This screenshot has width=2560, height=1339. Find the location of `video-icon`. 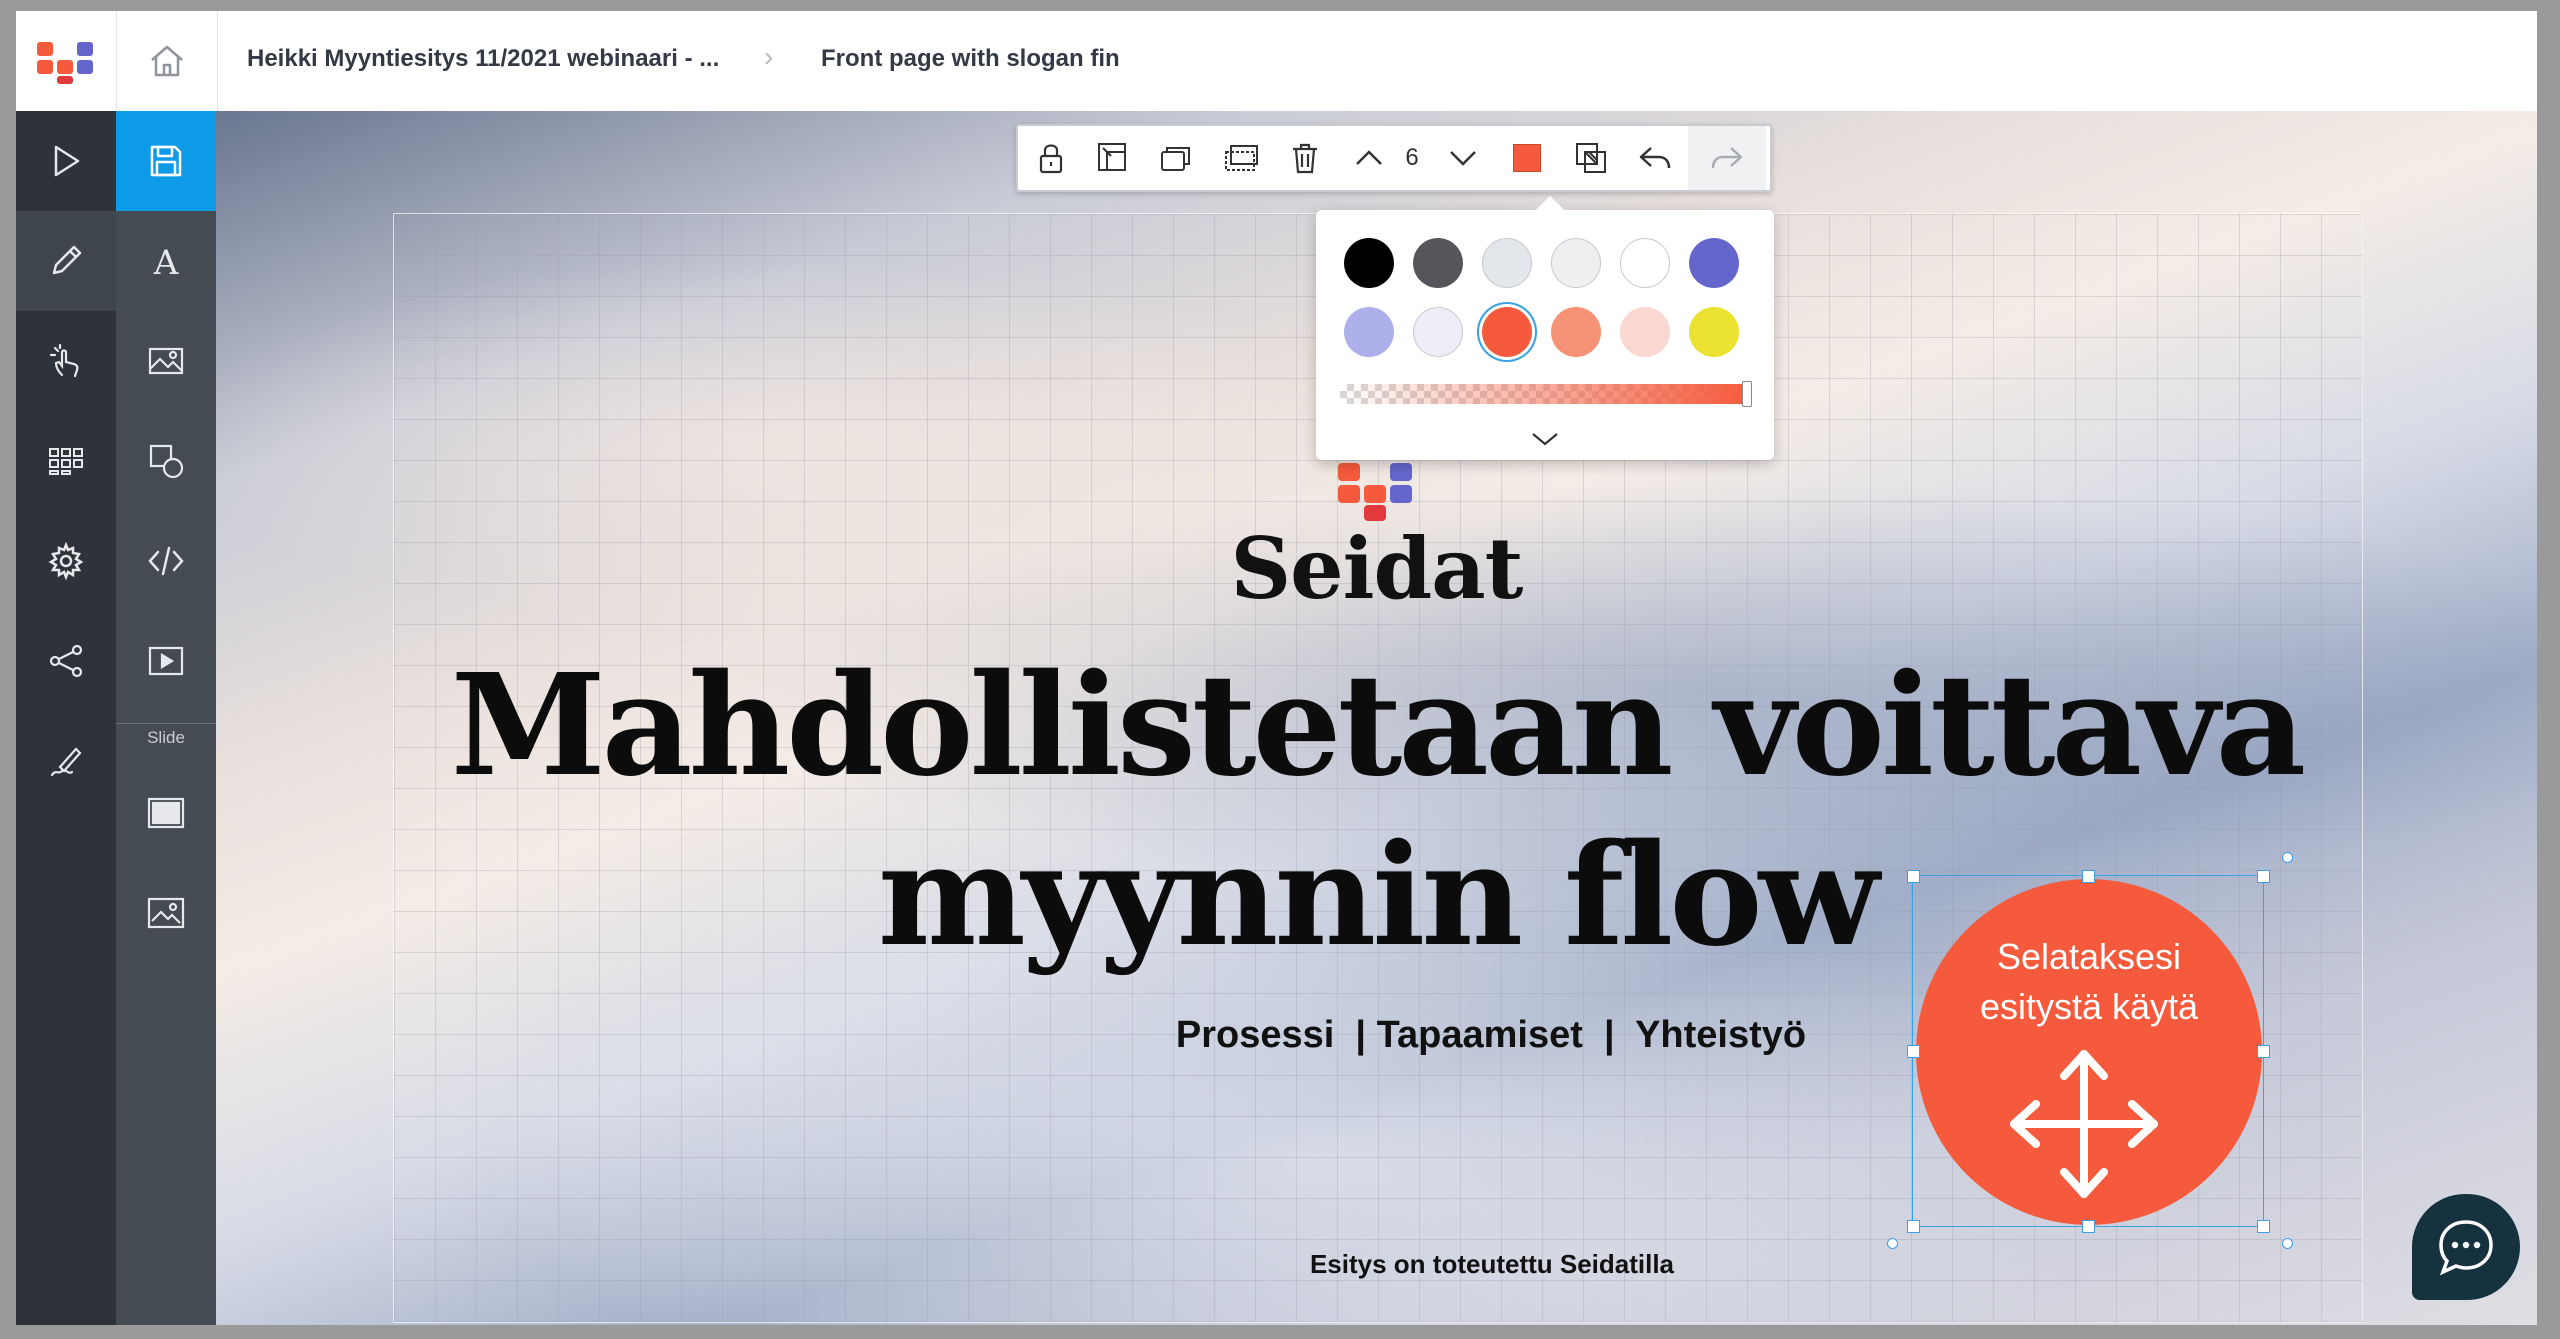

video-icon is located at coordinates (166, 661).